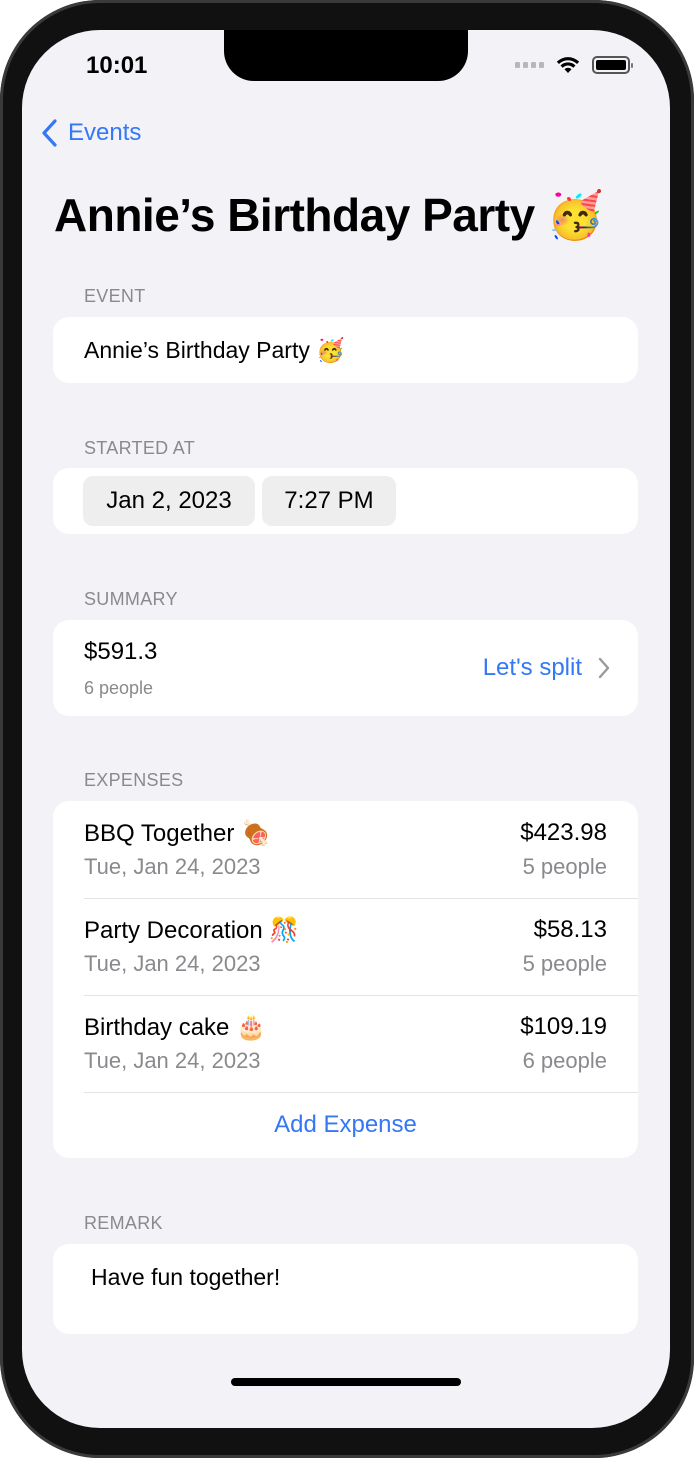 This screenshot has height=1458, width=694. I want to click on remark-section-label: REMARK, so click(123, 1223).